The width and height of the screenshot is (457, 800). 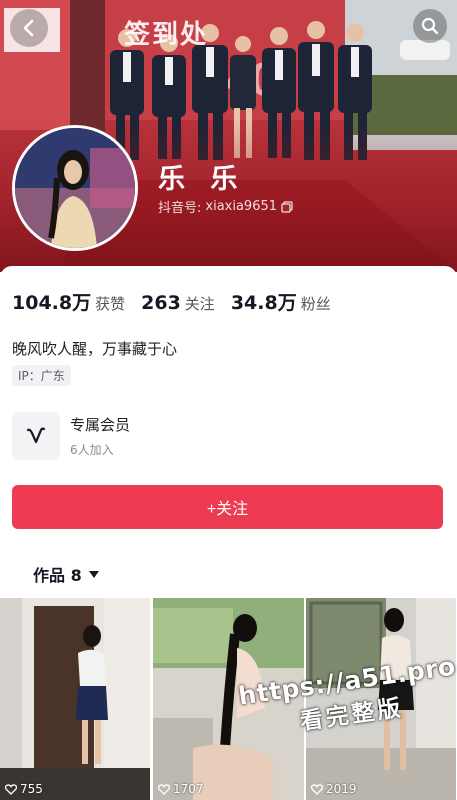 I want to click on stats-row: 104.8万 获赞 263 关注 34.8万 粉丝, so click(x=179, y=301).